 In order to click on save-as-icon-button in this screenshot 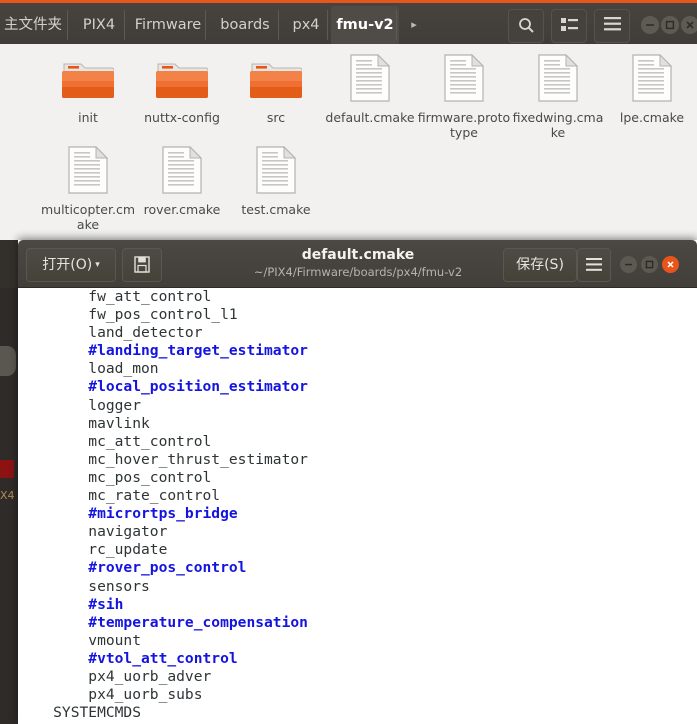, I will do `click(142, 265)`.